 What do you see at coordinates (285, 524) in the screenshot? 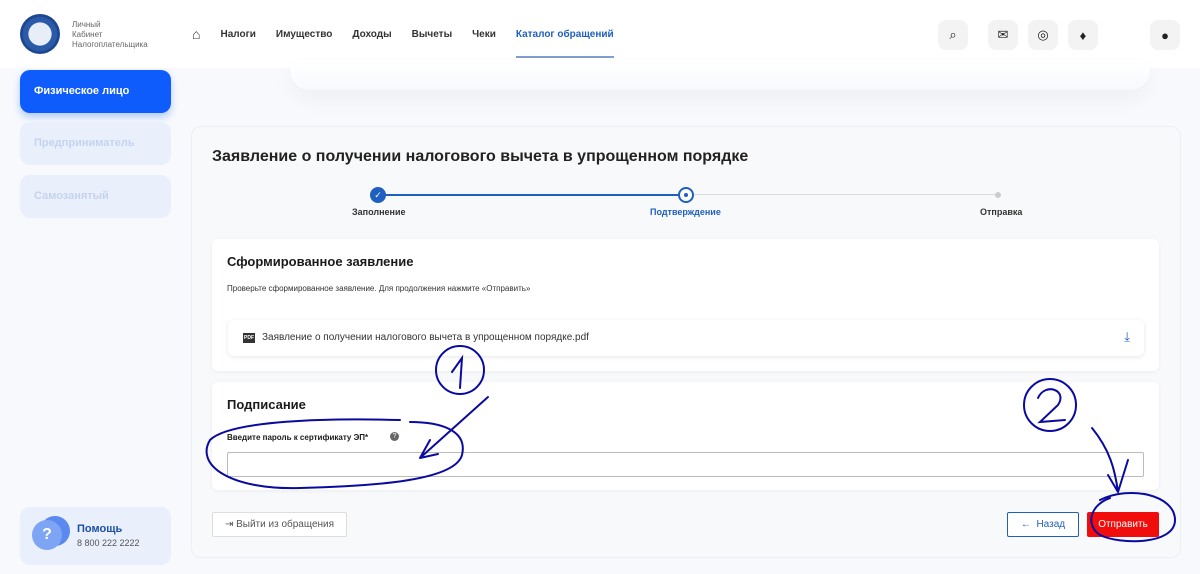
I see `exit-label: Выйти из обращения` at bounding box center [285, 524].